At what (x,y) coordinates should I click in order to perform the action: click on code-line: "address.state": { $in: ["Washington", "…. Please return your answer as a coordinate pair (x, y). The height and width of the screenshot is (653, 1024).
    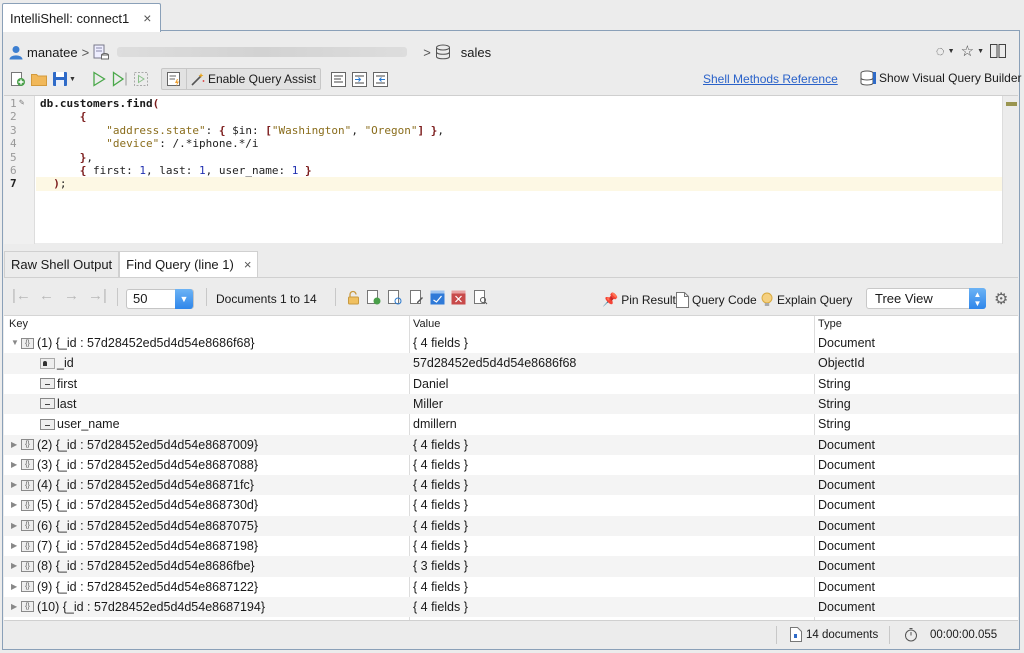
    Looking at the image, I should click on (242, 130).